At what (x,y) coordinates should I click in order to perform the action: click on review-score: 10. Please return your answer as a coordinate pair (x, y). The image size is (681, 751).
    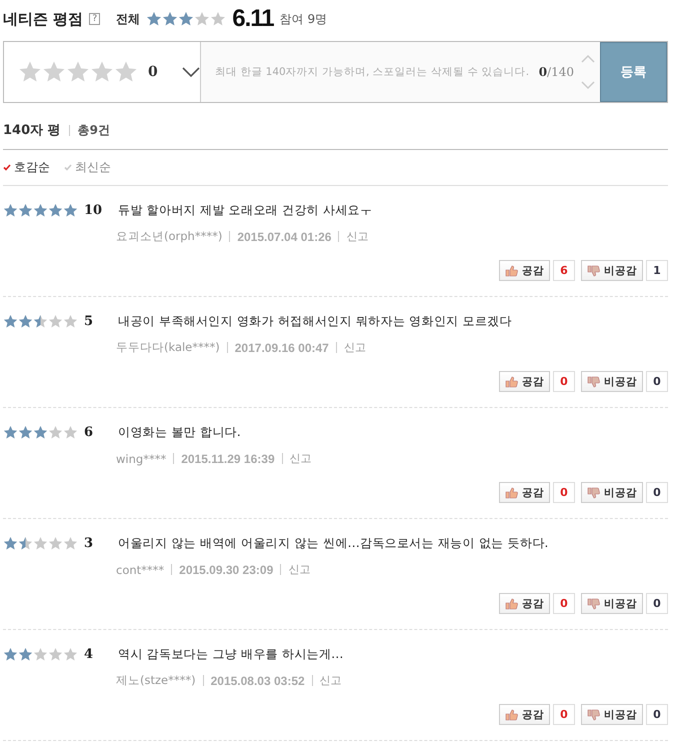
    Looking at the image, I should click on (93, 210).